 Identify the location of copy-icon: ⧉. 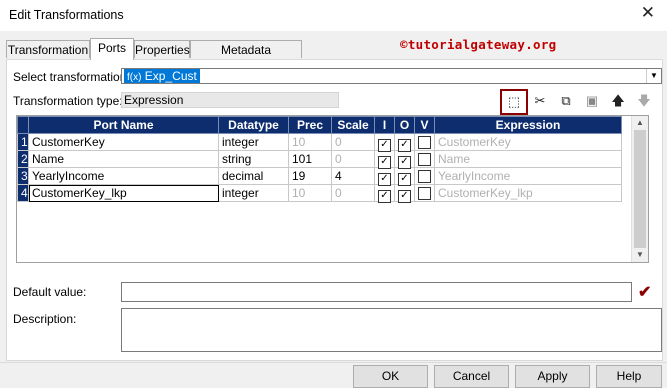
(566, 101).